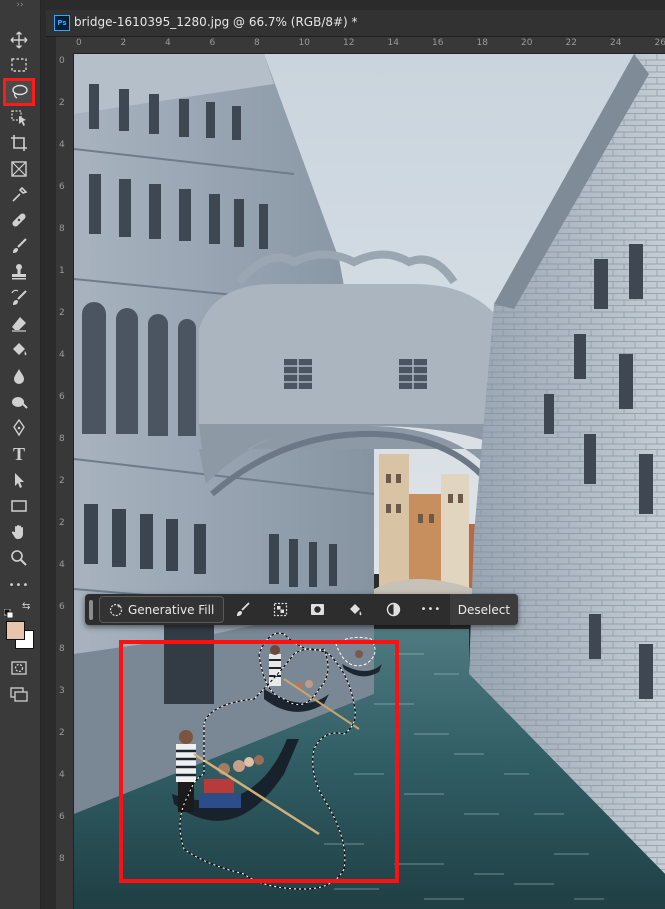 This screenshot has width=665, height=909. I want to click on dodge-icon, so click(20, 403).